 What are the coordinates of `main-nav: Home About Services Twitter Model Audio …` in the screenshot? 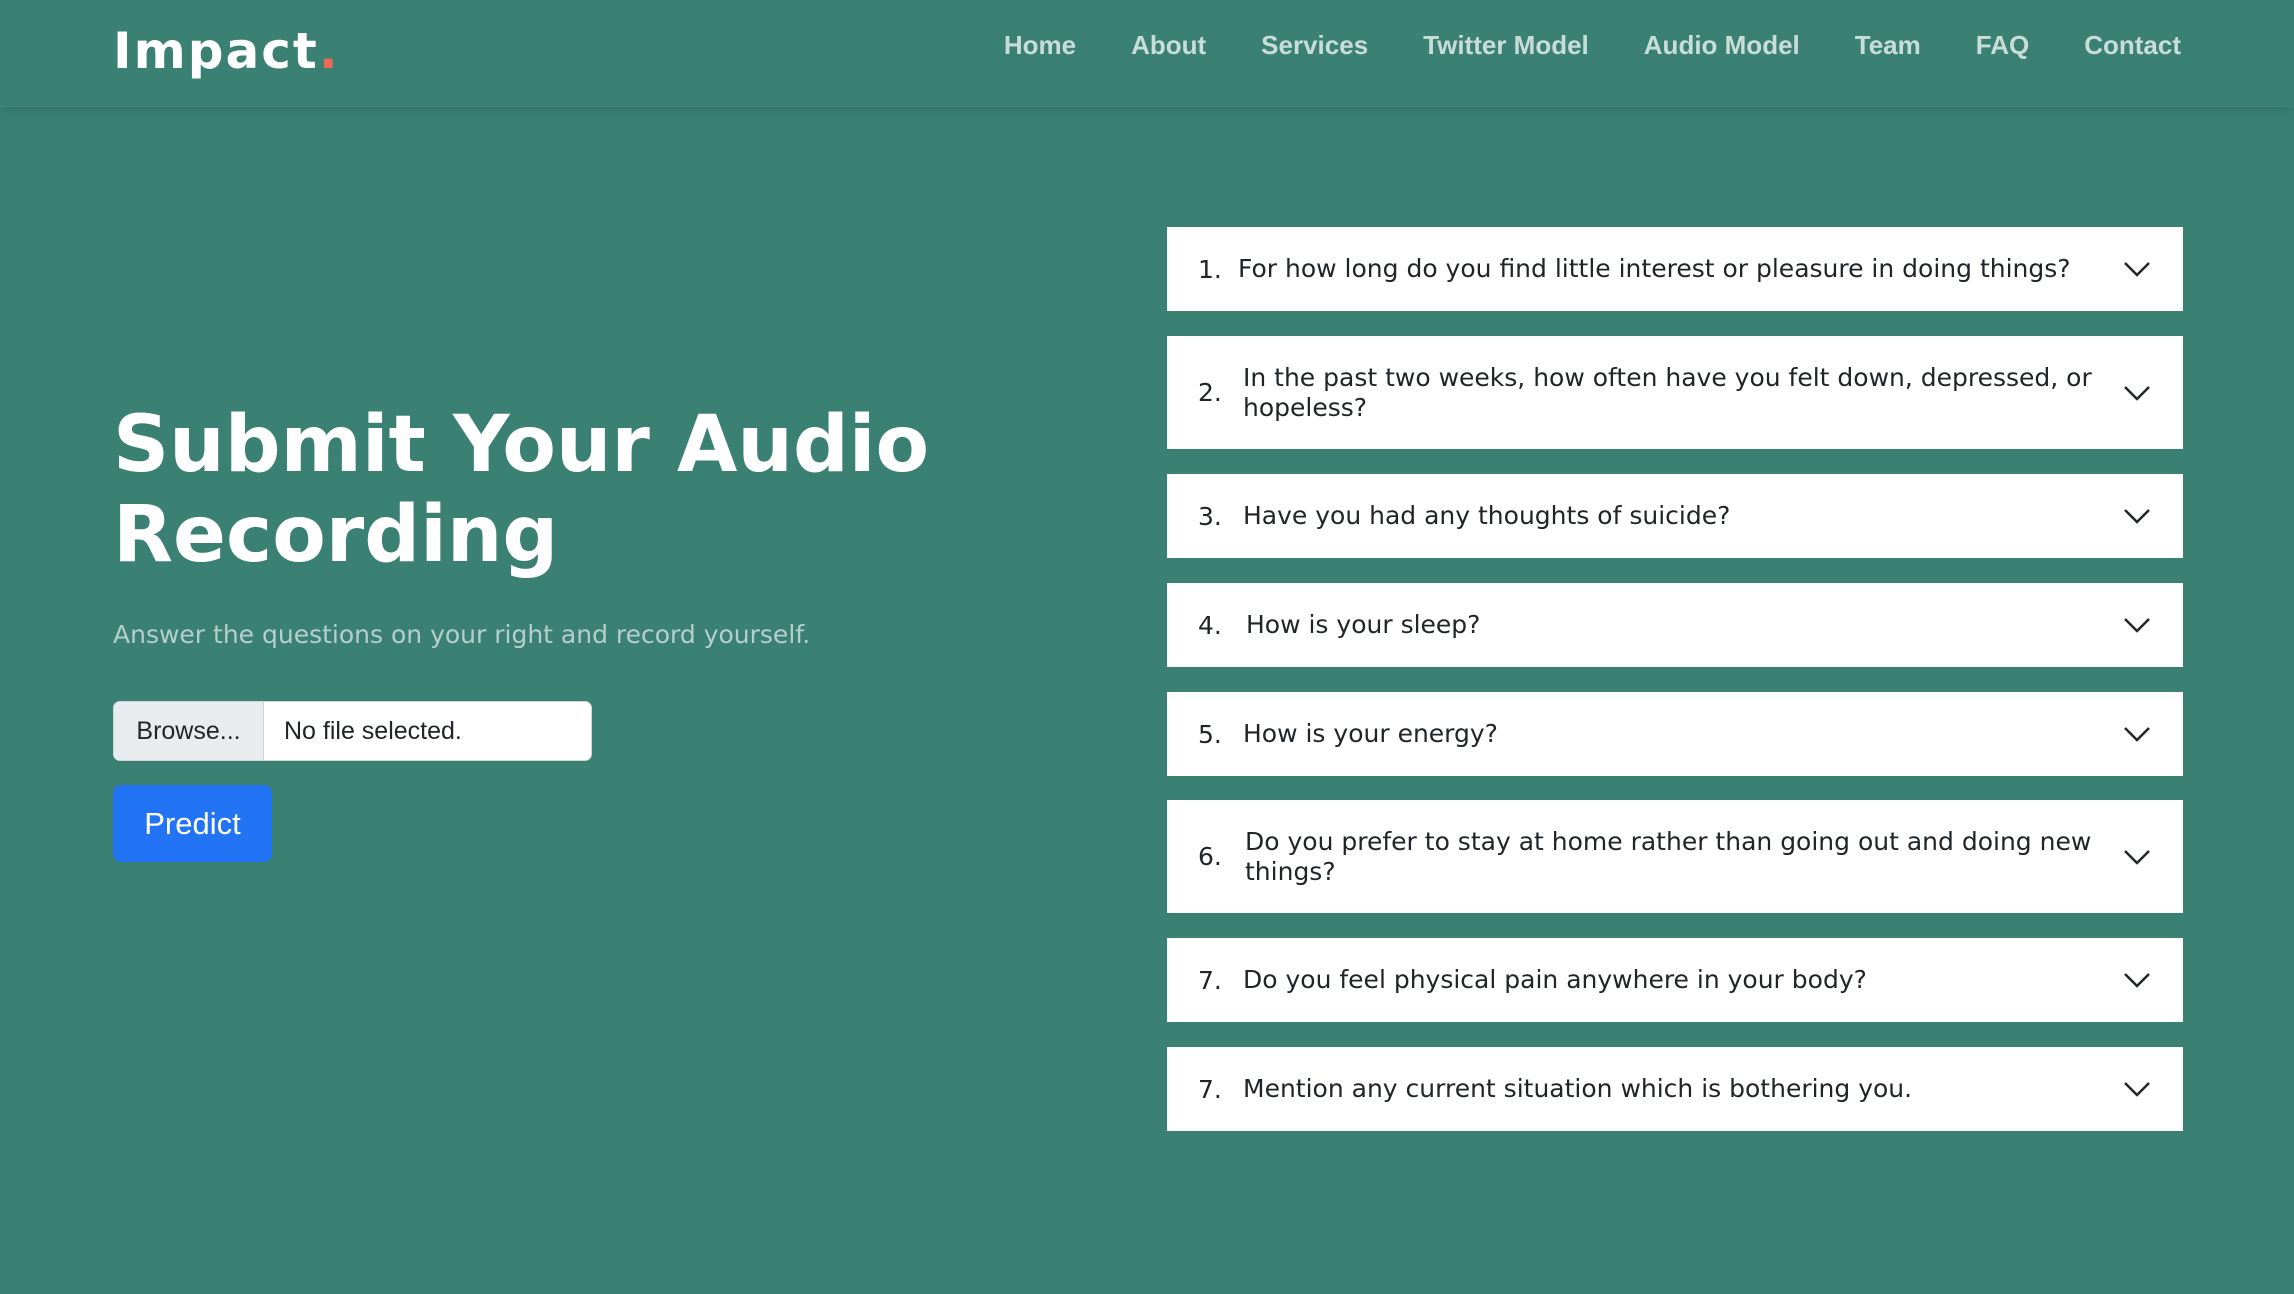 It's located at (1565, 45).